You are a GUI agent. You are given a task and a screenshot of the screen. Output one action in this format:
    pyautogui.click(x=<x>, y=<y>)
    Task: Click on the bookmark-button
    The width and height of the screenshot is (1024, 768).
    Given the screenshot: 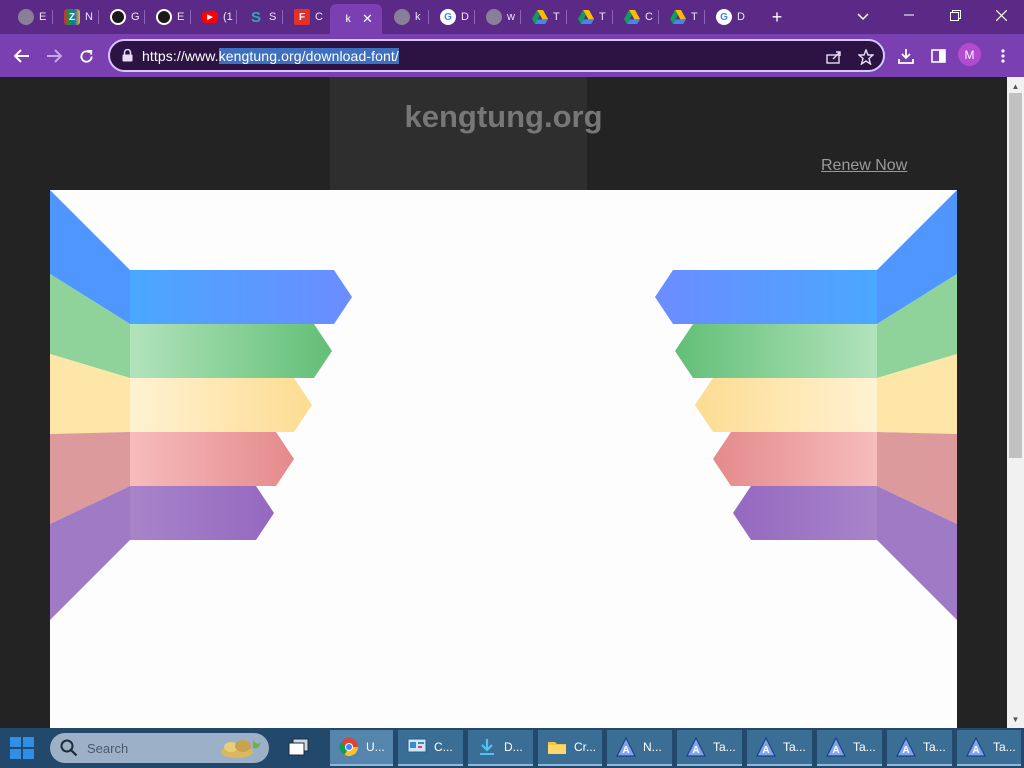 What is the action you would take?
    pyautogui.click(x=866, y=57)
    